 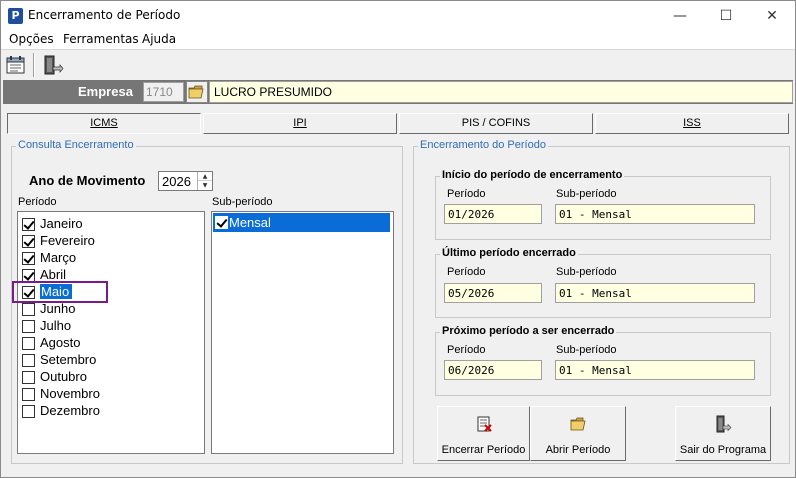 What do you see at coordinates (242, 202) in the screenshot?
I see `subperiodo-label: Sub-período` at bounding box center [242, 202].